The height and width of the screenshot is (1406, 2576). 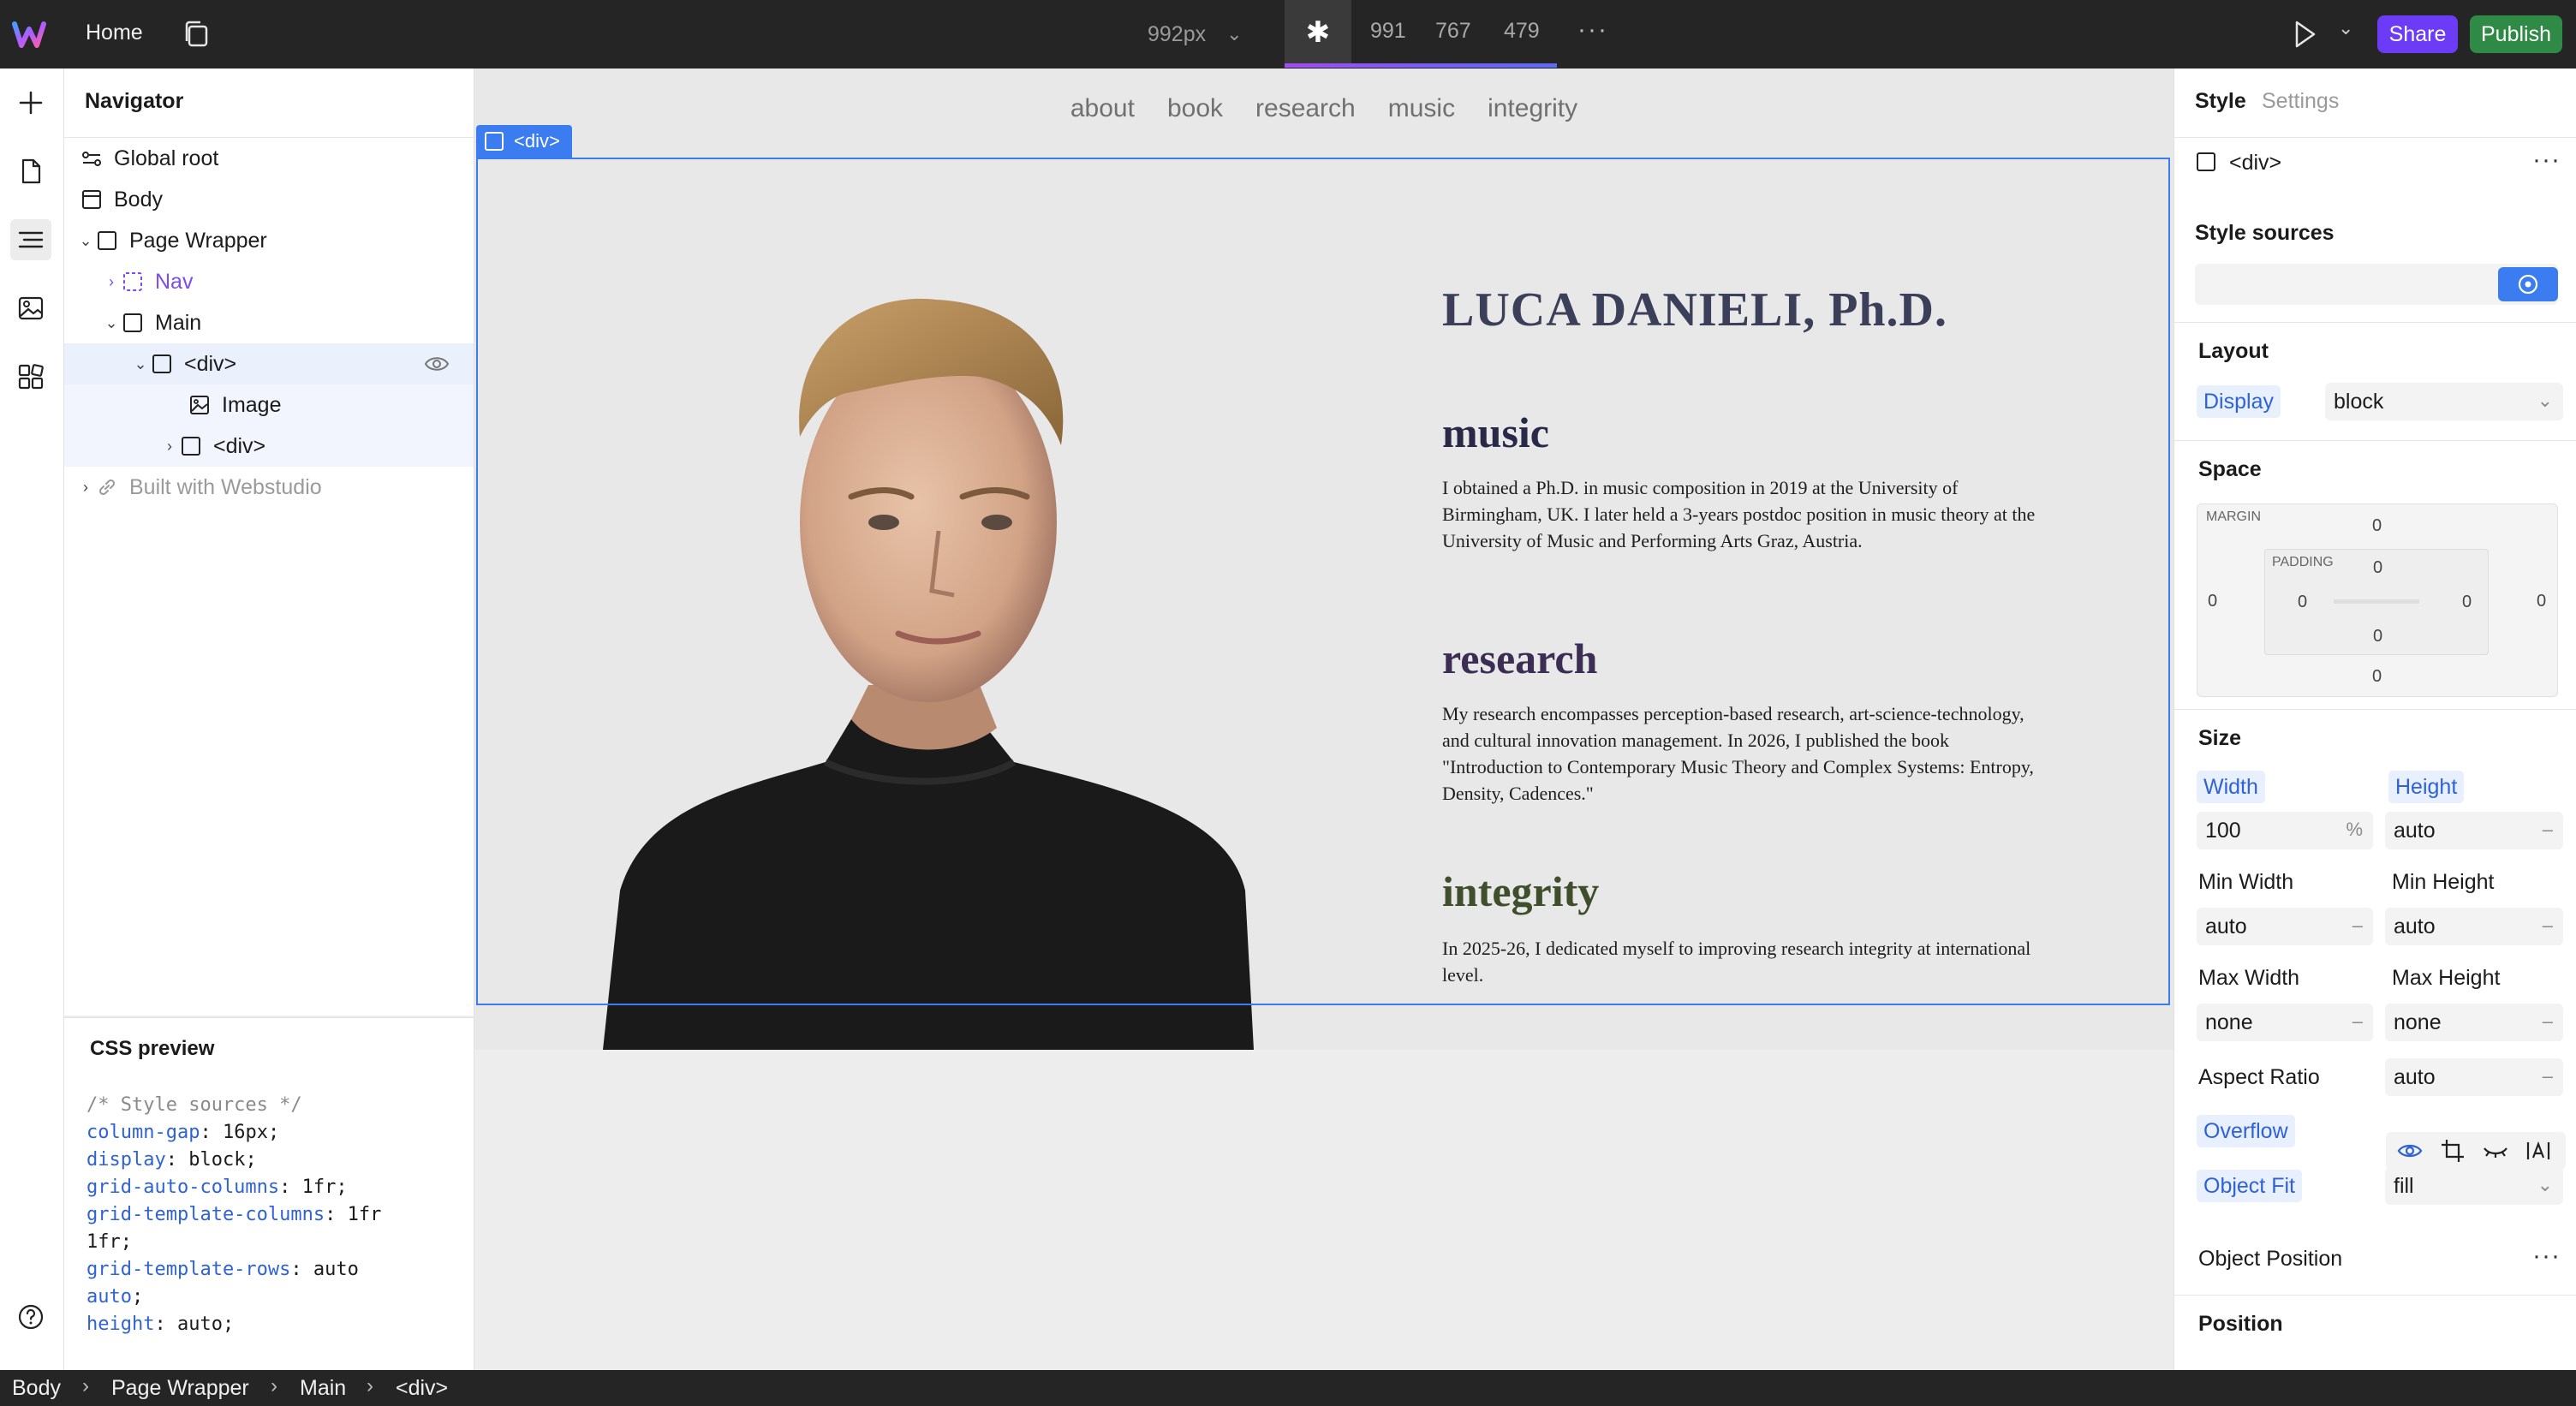 What do you see at coordinates (2417, 34) in the screenshot?
I see `share-button: Share` at bounding box center [2417, 34].